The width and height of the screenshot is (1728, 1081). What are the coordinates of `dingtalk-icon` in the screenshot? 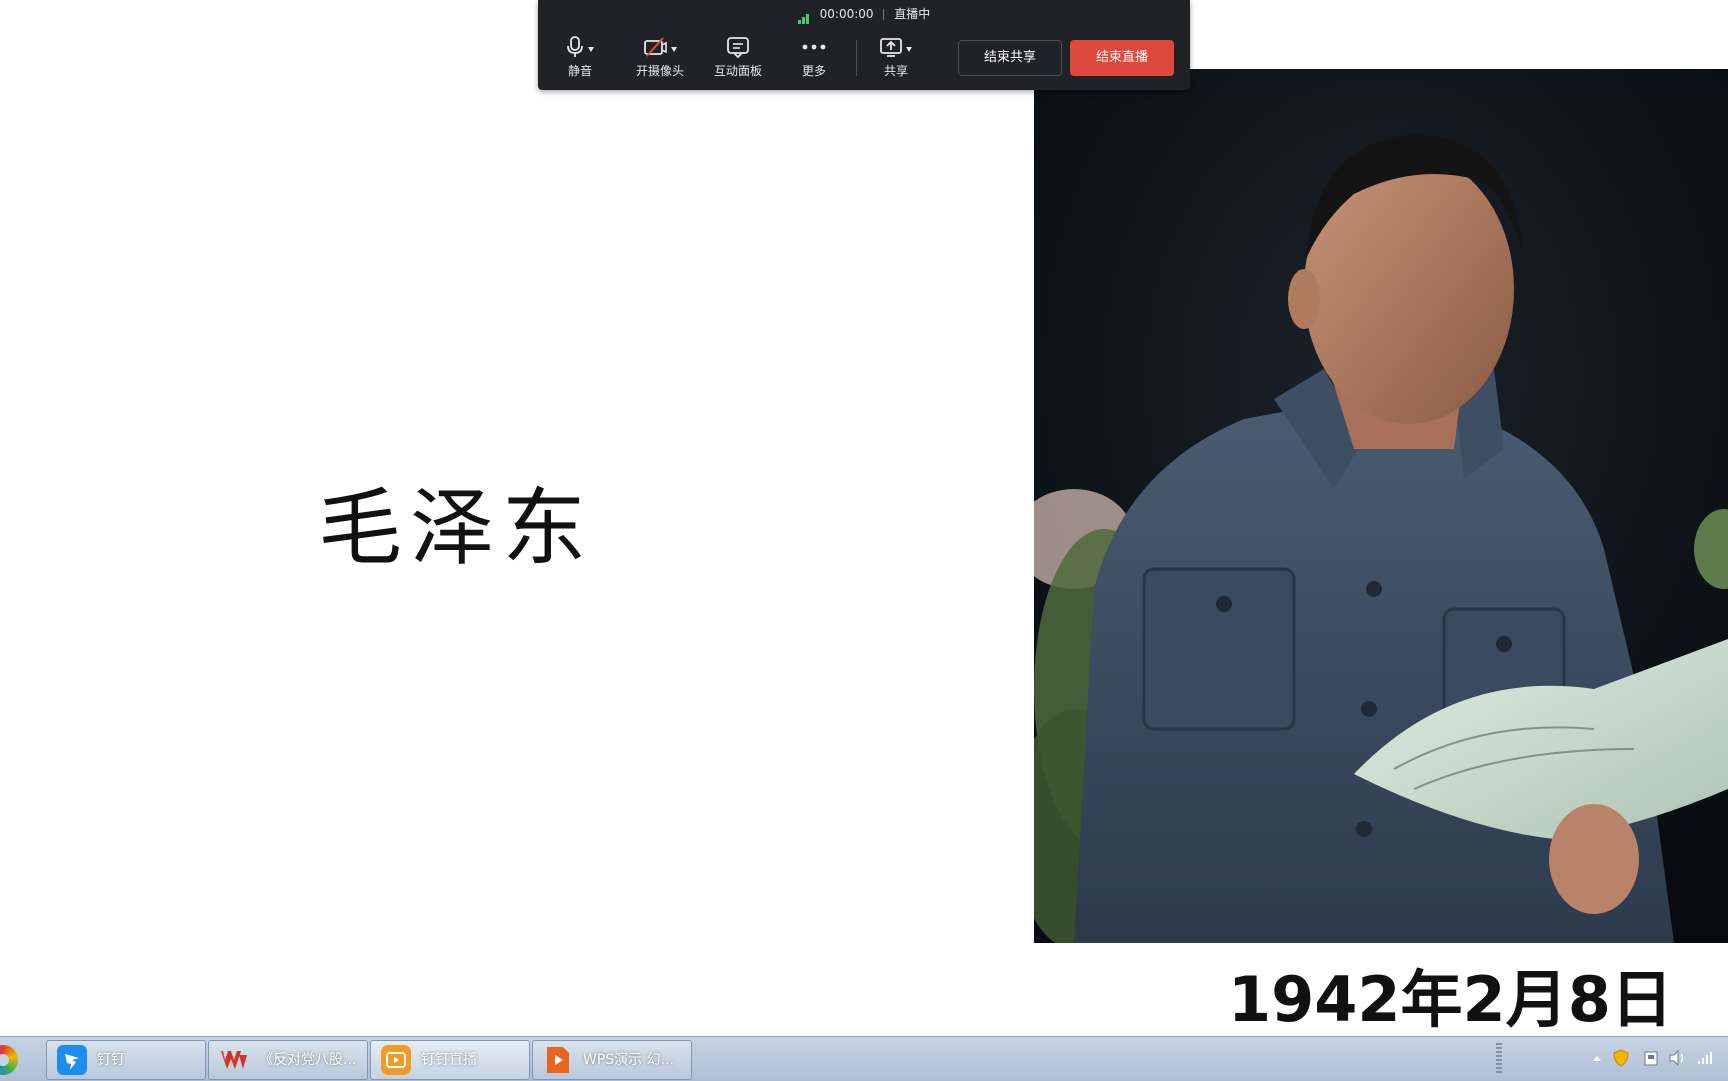 It's located at (72, 1060).